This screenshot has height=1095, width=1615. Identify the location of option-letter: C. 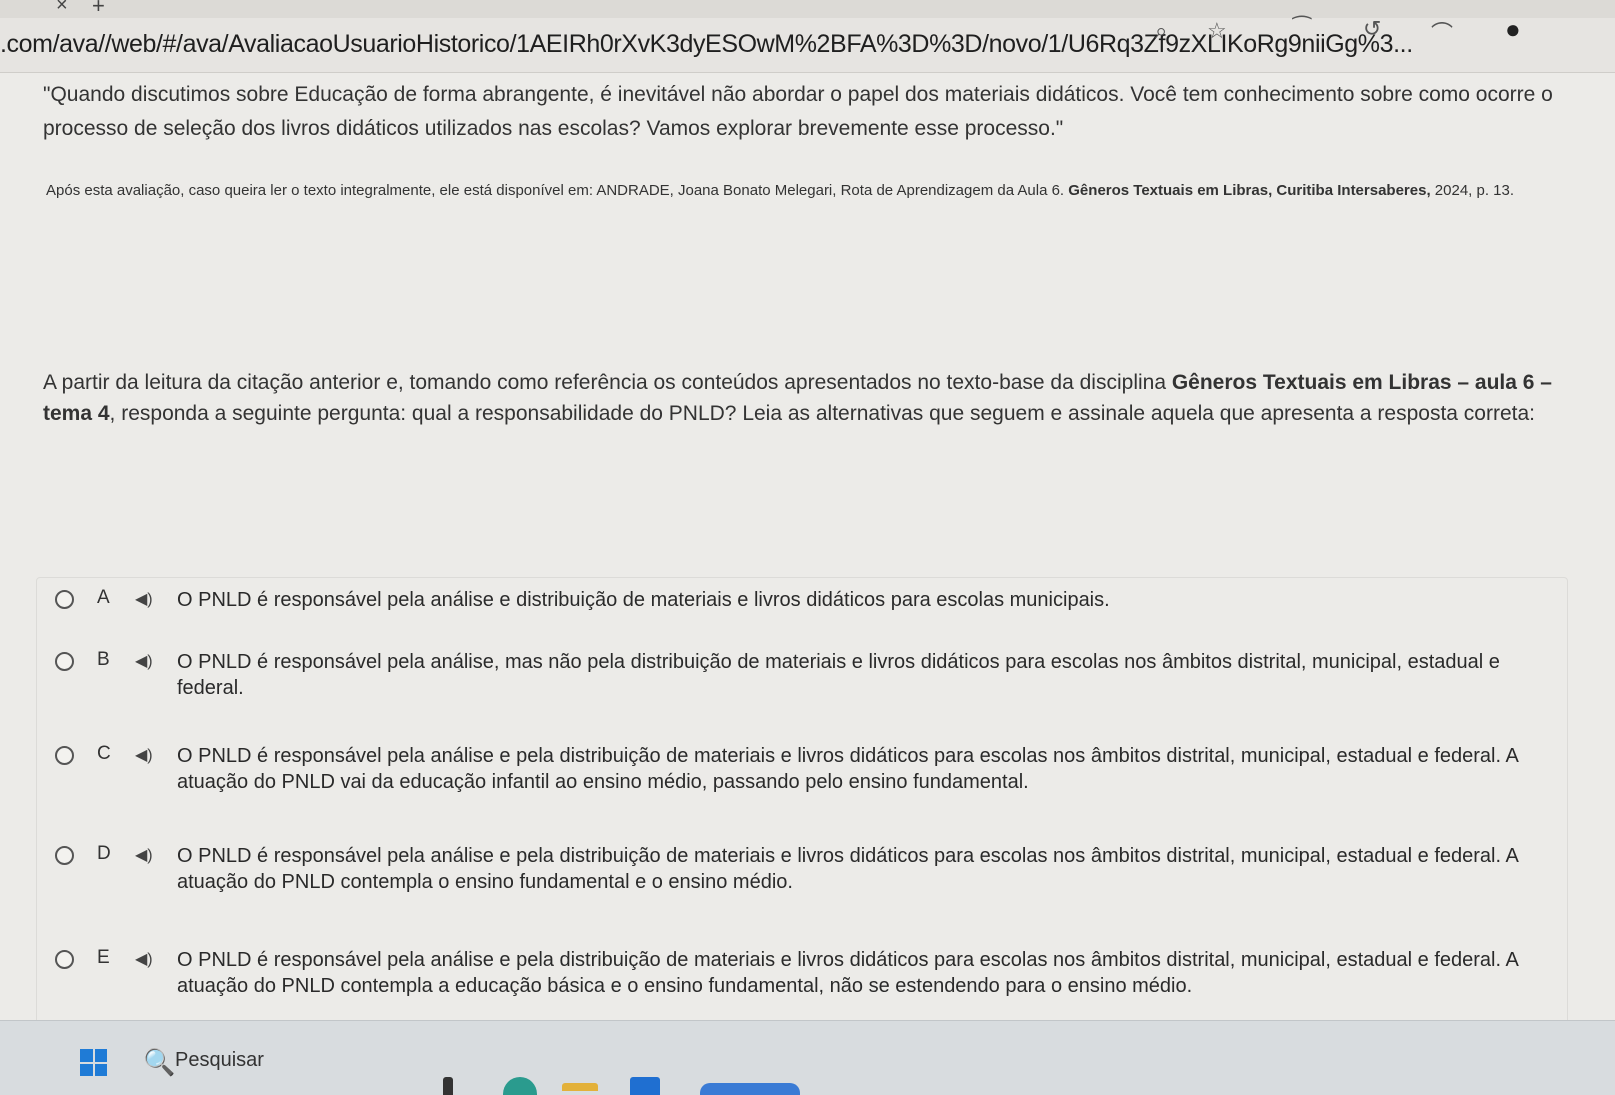
(104, 753).